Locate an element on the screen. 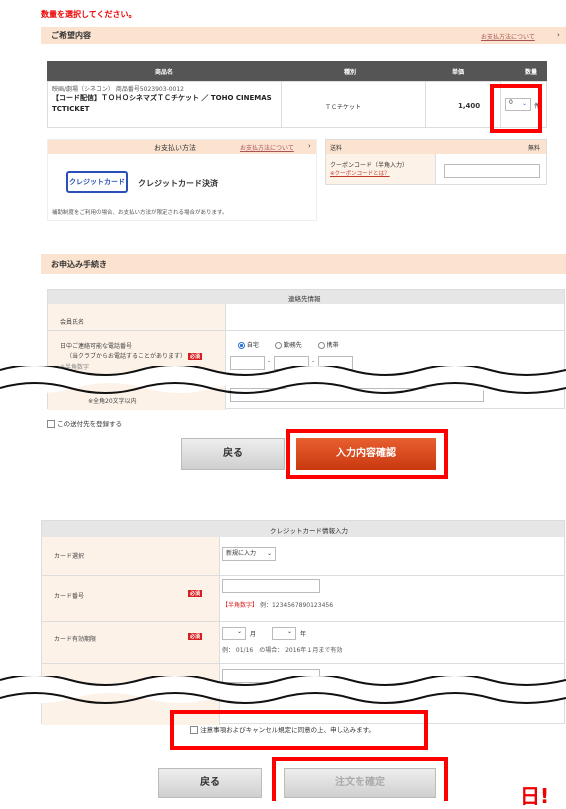 This screenshot has height=809, width=566. highlight-confirm is located at coordinates (367, 454).